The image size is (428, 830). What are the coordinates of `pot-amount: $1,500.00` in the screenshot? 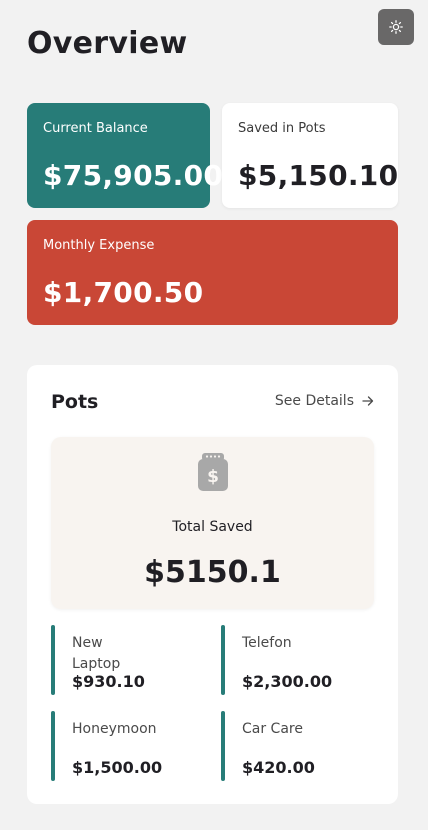 It's located at (117, 767).